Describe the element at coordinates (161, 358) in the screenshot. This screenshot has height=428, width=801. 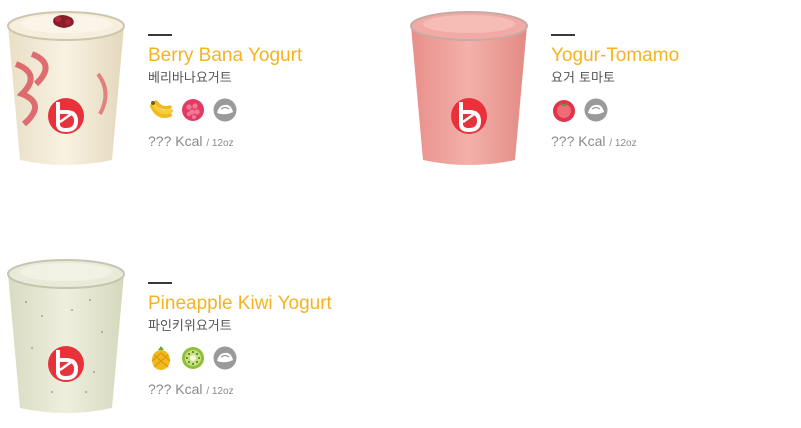
I see `pineapple-icon` at that location.